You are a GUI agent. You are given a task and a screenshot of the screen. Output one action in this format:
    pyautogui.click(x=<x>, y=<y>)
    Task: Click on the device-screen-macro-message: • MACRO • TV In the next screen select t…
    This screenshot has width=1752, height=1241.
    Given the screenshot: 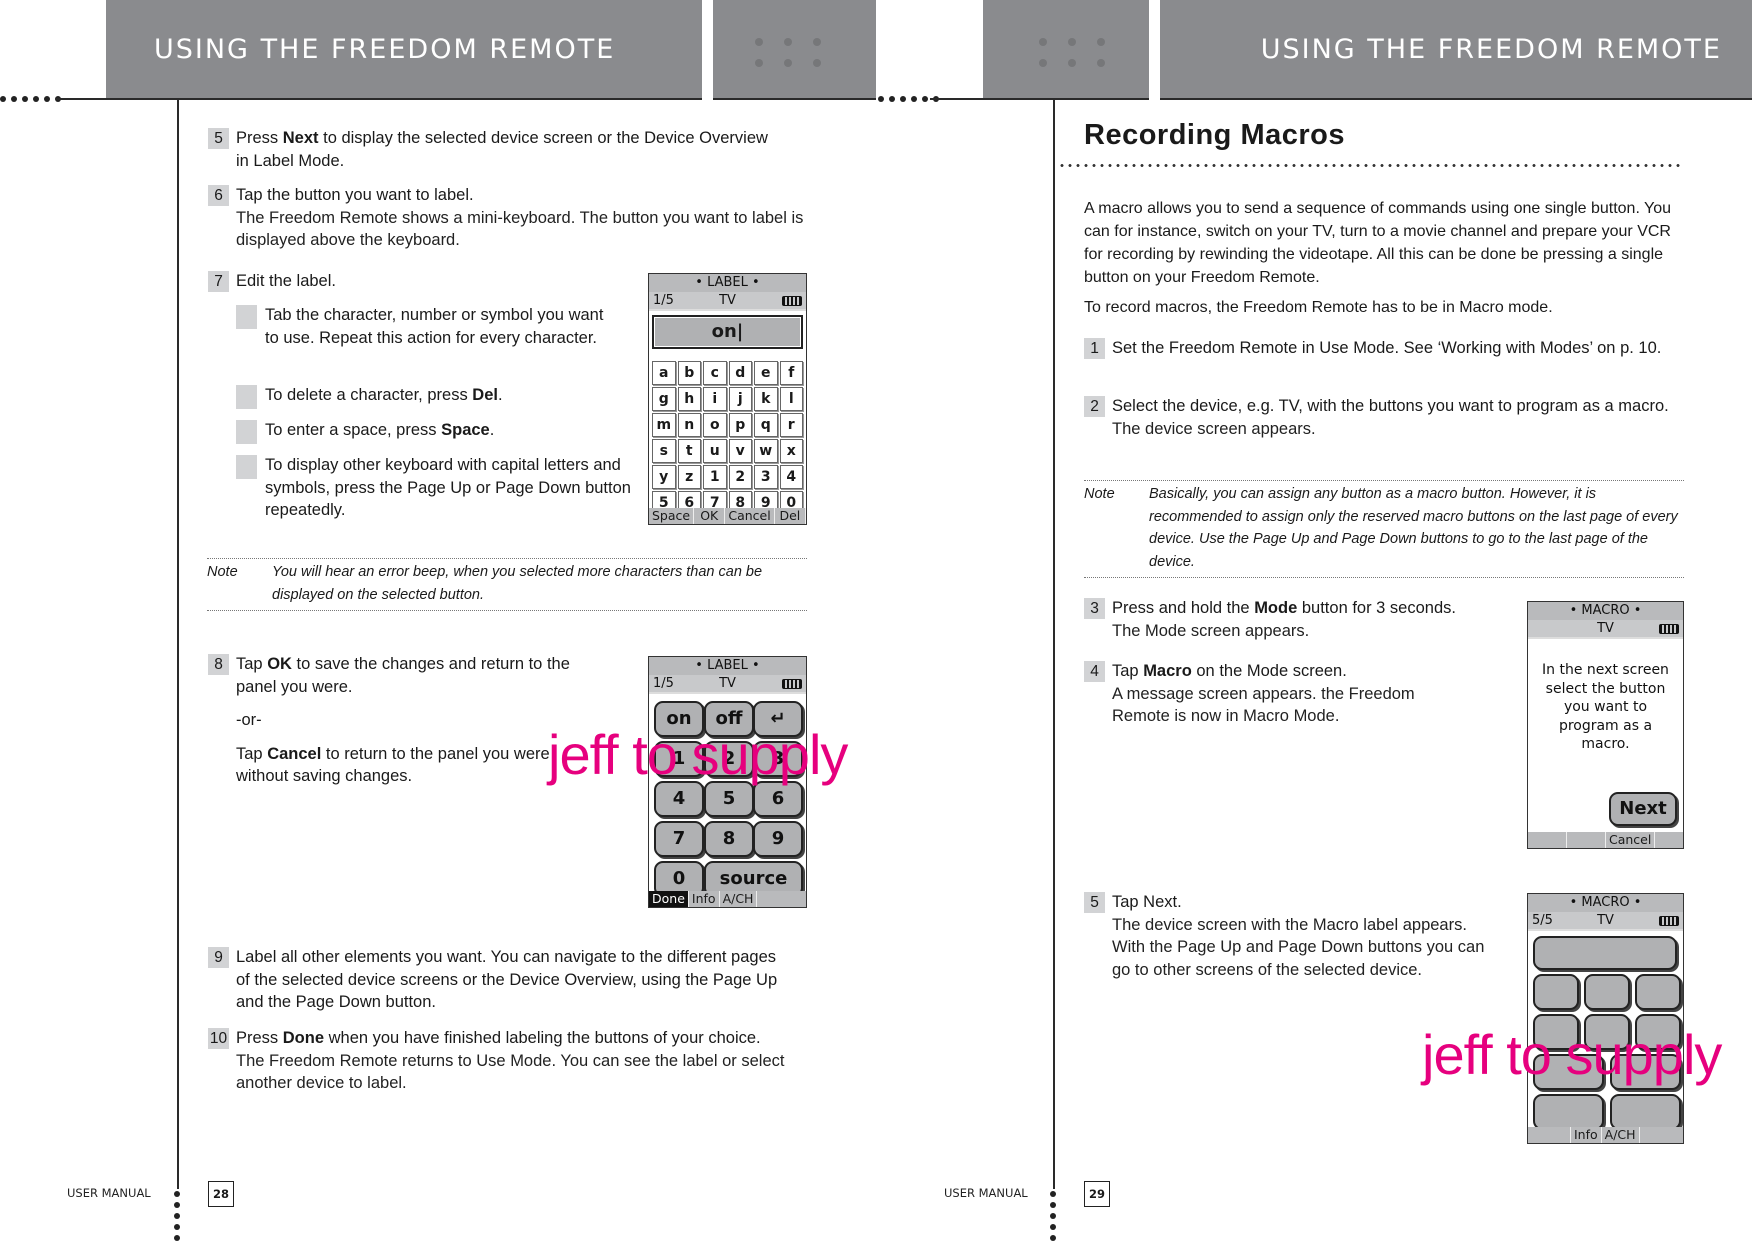 What is the action you would take?
    pyautogui.click(x=1605, y=725)
    